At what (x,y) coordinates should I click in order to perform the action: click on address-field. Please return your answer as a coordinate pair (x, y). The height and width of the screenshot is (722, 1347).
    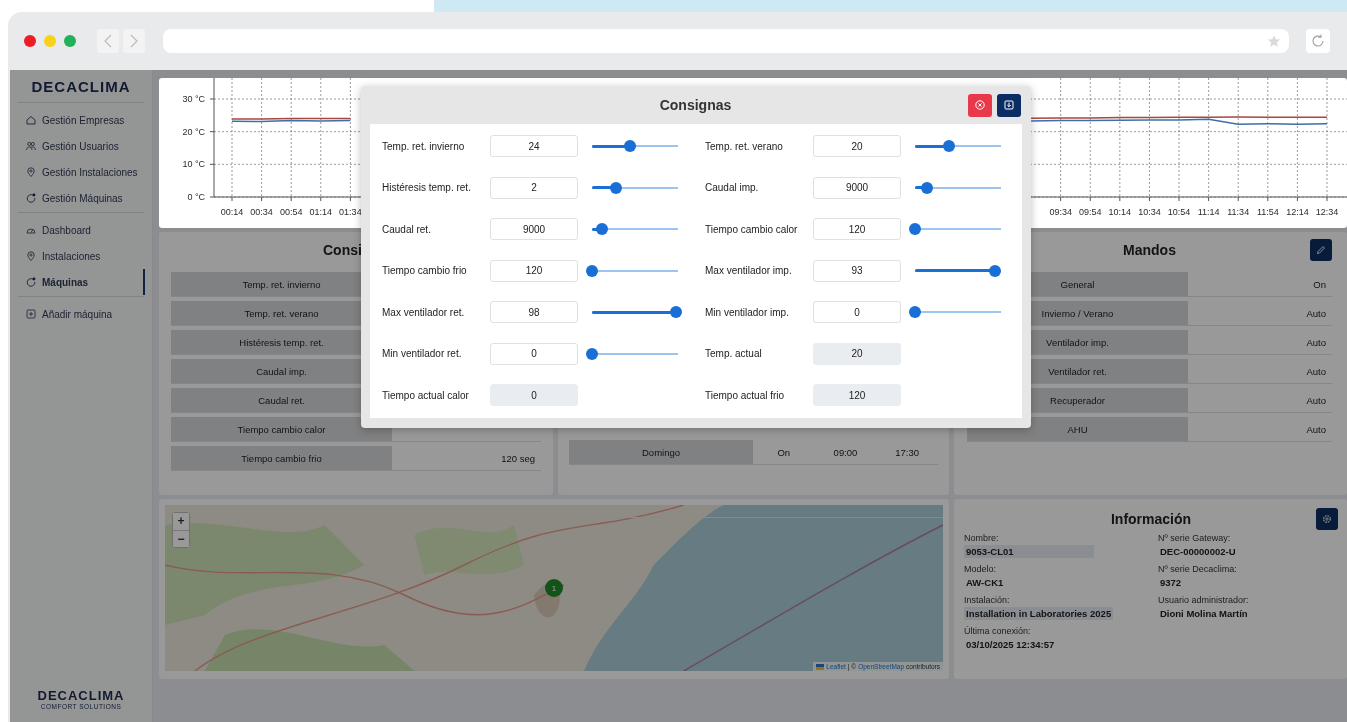
    Looking at the image, I should click on (726, 41).